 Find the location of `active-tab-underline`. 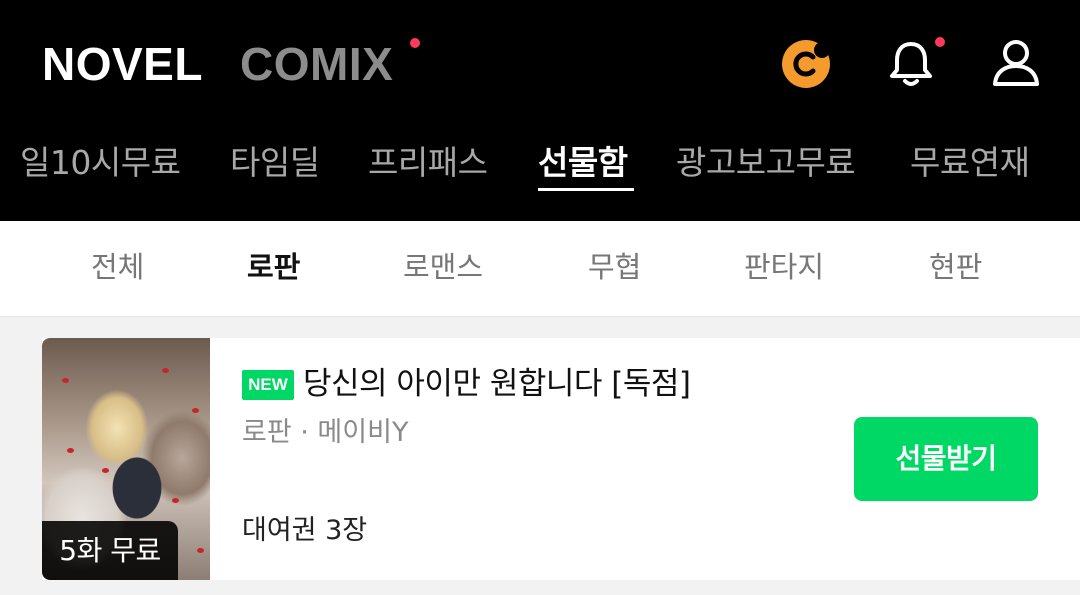

active-tab-underline is located at coordinates (586, 189).